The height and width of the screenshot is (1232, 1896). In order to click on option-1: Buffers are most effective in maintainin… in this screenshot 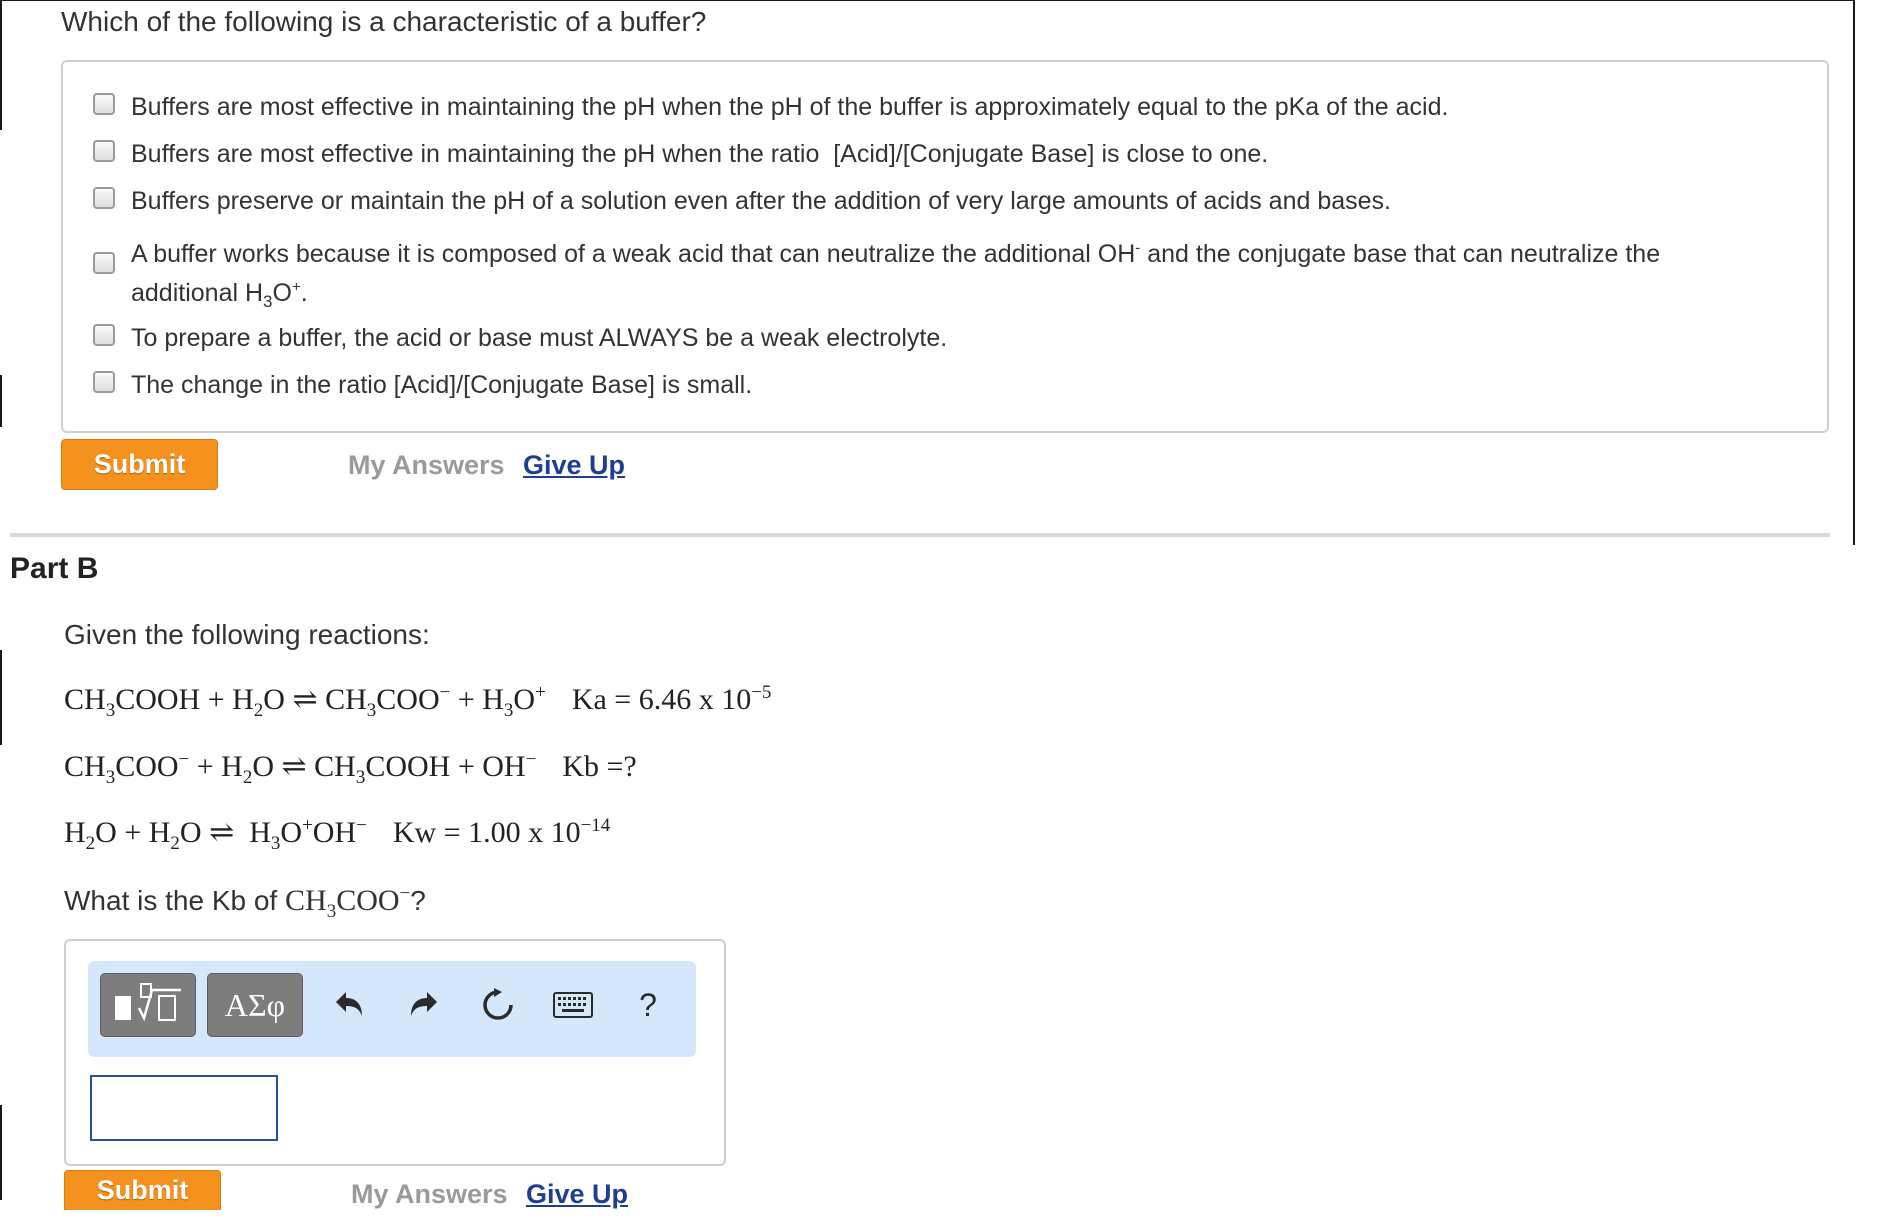, I will do `click(940, 107)`.